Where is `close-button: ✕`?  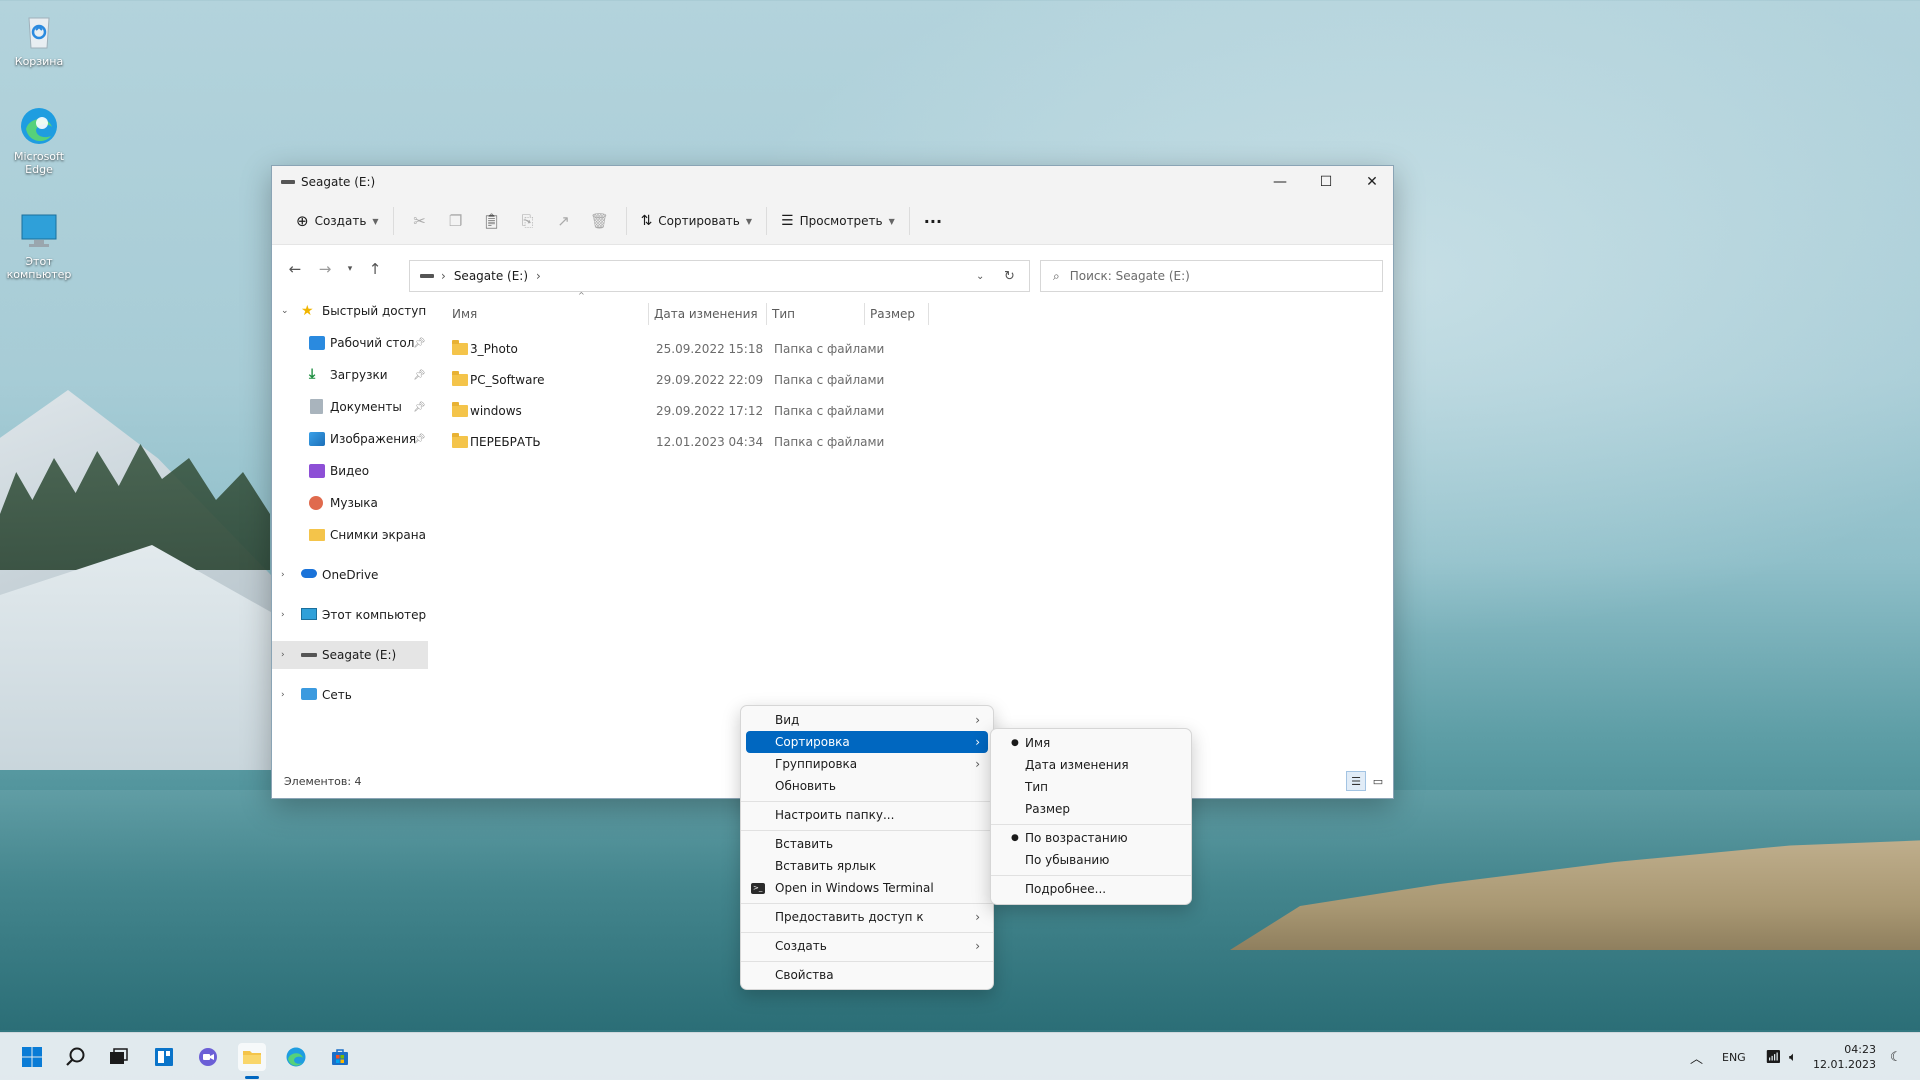 close-button: ✕ is located at coordinates (1372, 182).